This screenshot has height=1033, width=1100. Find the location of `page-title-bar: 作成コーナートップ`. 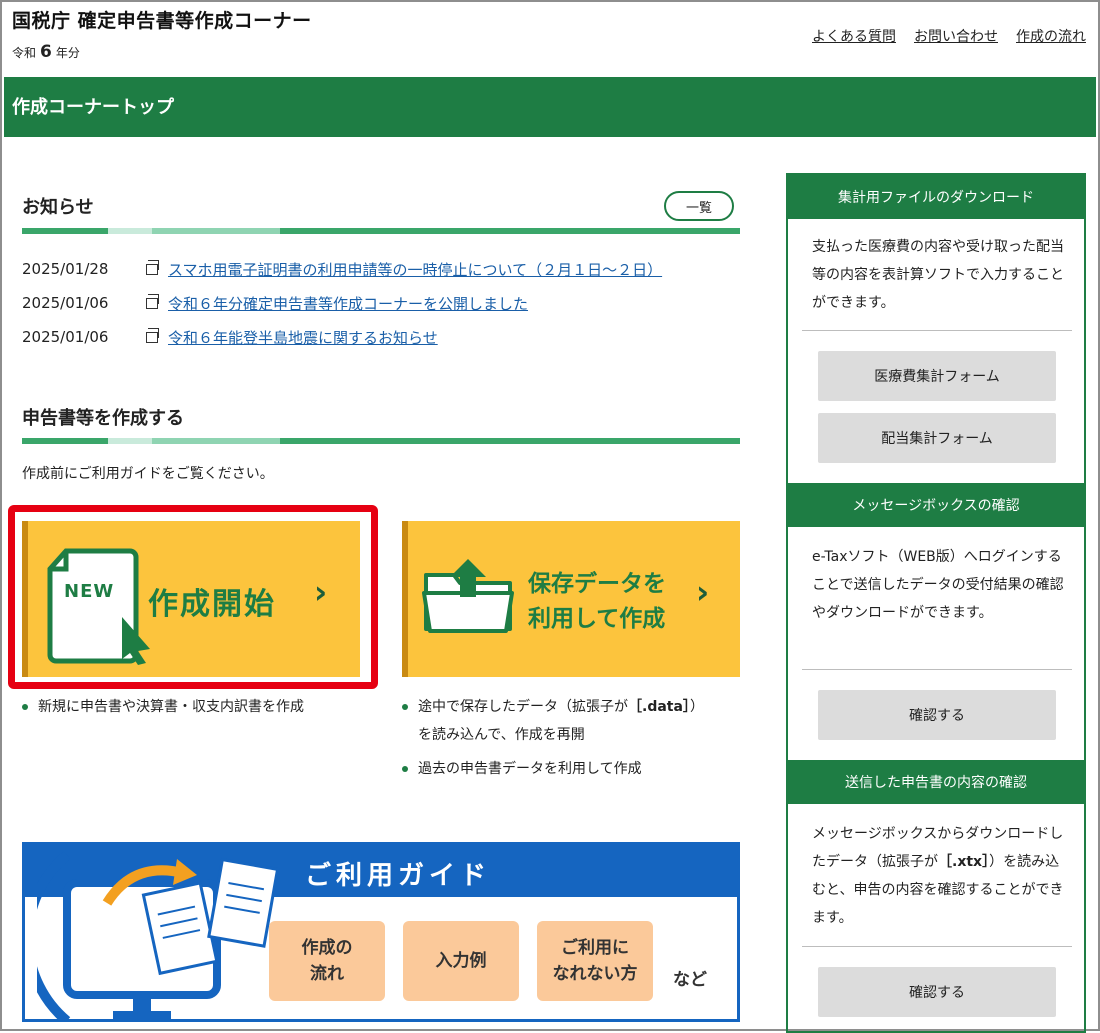

page-title-bar: 作成コーナートップ is located at coordinates (550, 107).